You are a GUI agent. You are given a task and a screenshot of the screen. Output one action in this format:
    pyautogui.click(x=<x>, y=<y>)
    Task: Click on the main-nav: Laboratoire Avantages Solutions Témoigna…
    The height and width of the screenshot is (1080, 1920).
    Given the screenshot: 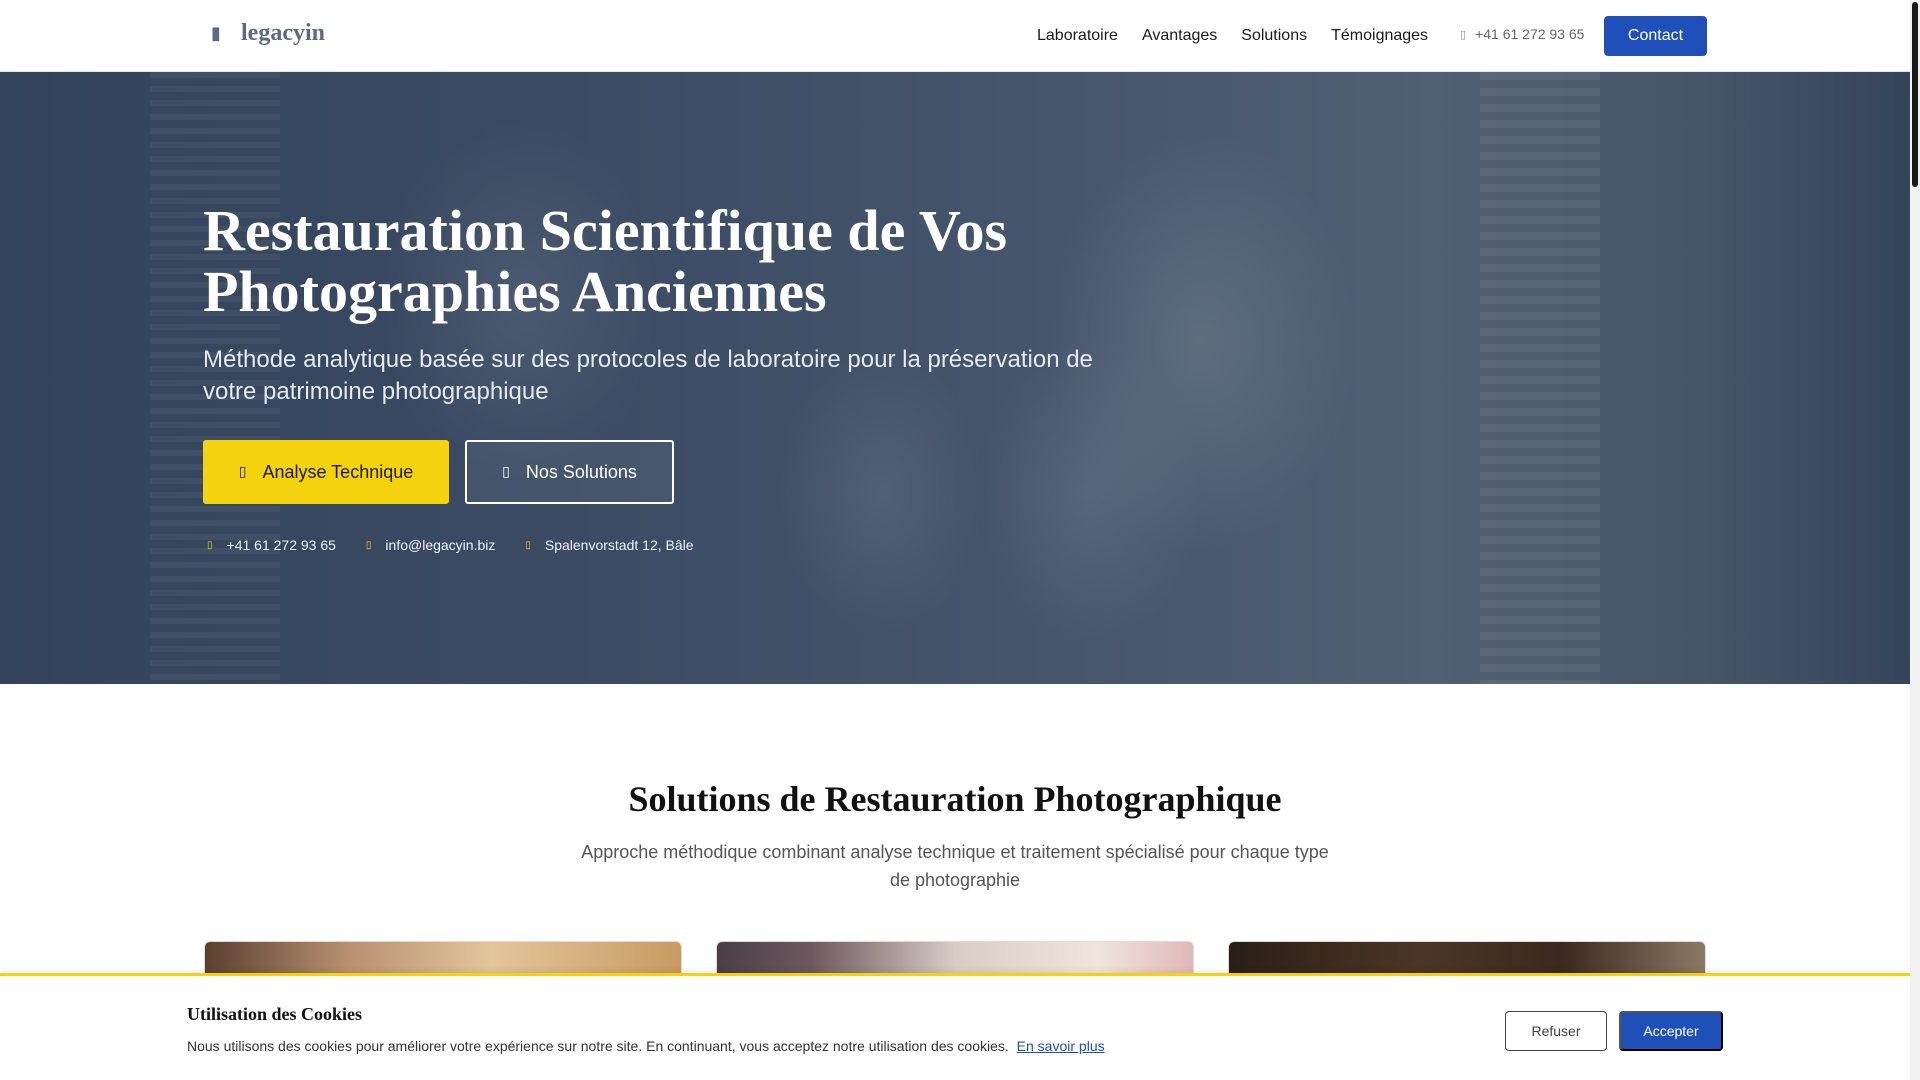 What is the action you would take?
    pyautogui.click(x=1232, y=36)
    